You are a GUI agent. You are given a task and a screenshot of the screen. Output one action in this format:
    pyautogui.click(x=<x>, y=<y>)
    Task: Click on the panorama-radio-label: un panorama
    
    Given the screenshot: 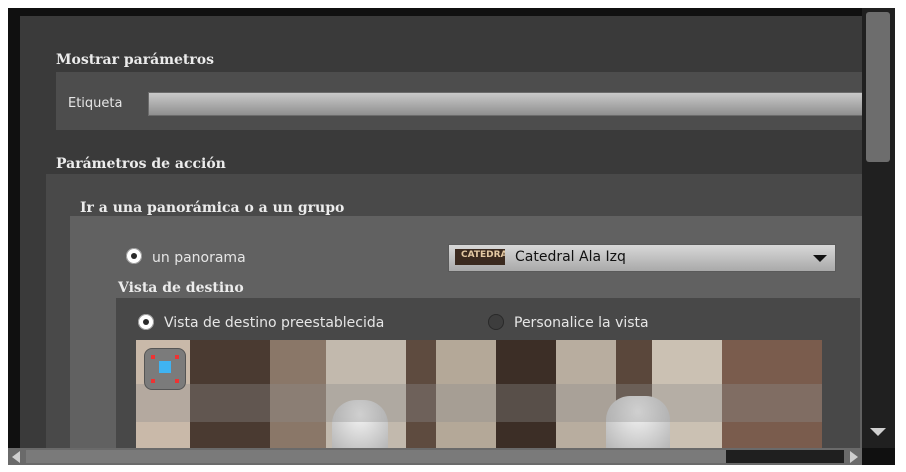 What is the action you would take?
    pyautogui.click(x=199, y=258)
    